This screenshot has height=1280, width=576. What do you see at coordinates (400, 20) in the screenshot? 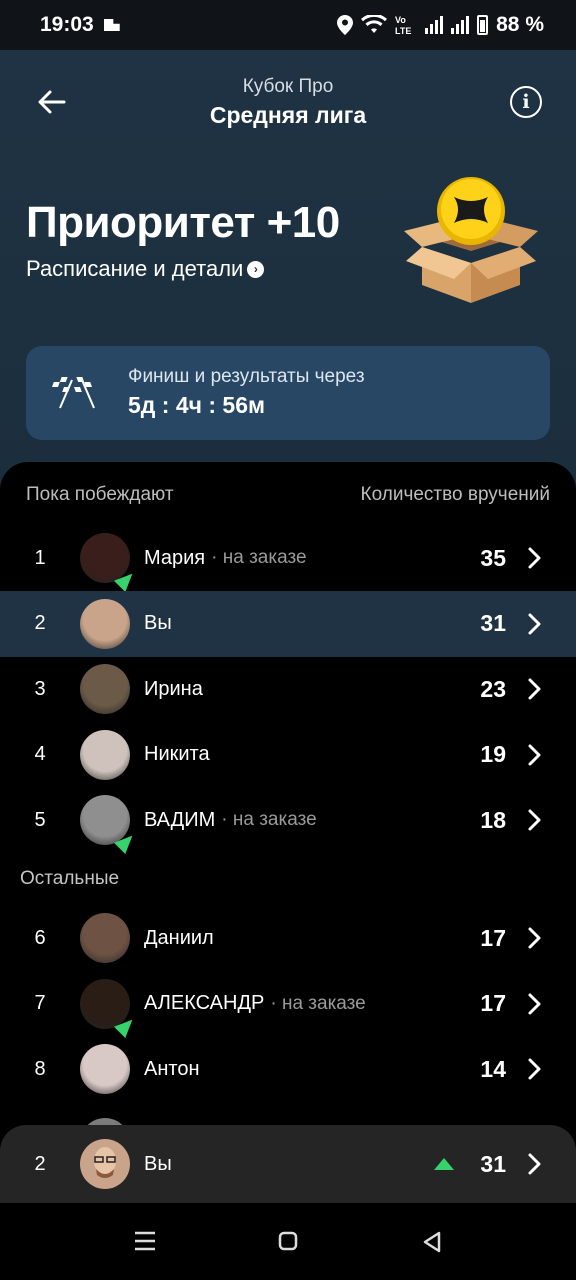
I see `svg-text: Vo` at bounding box center [400, 20].